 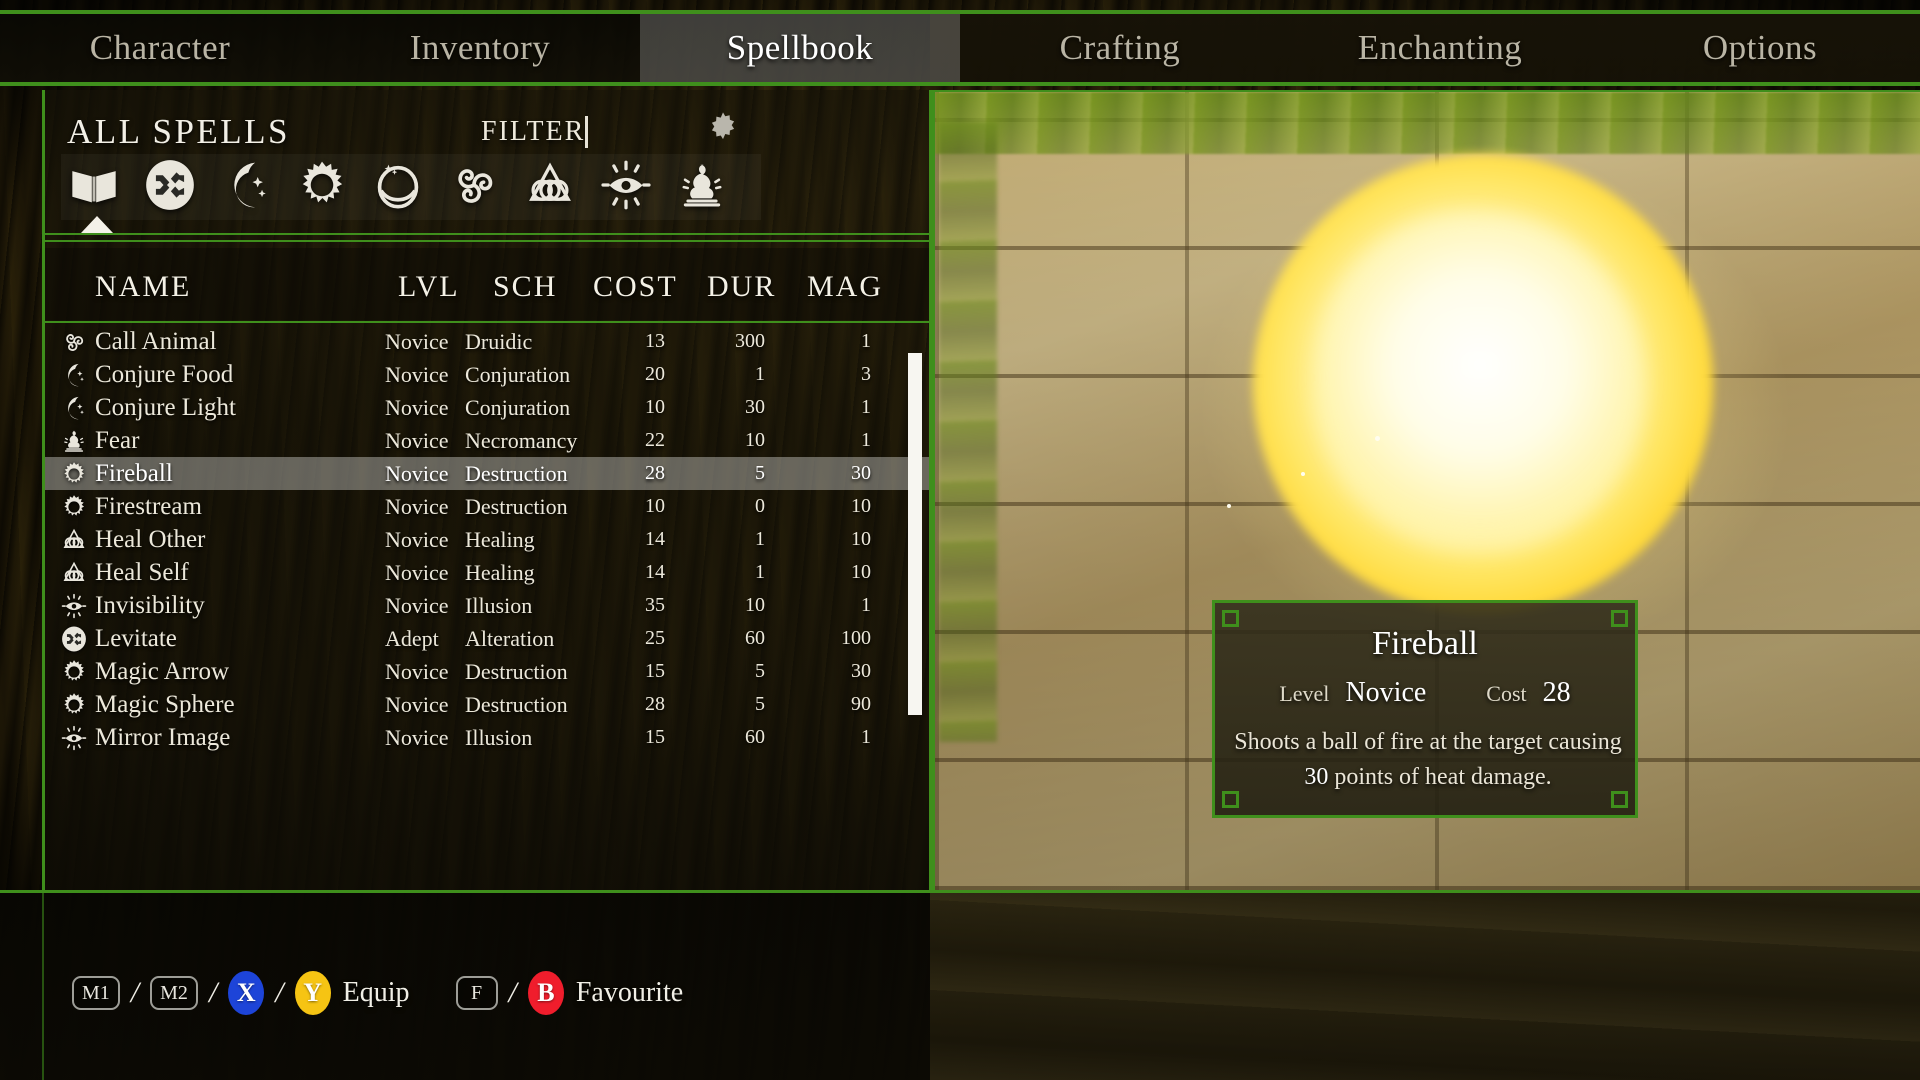 What do you see at coordinates (655, 539) in the screenshot?
I see `spell-cost: 14` at bounding box center [655, 539].